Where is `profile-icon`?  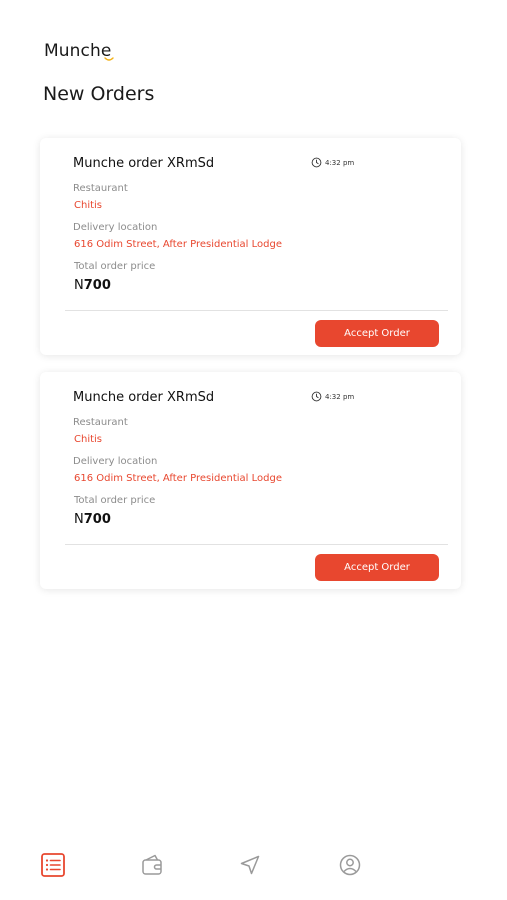
profile-icon is located at coordinates (350, 865).